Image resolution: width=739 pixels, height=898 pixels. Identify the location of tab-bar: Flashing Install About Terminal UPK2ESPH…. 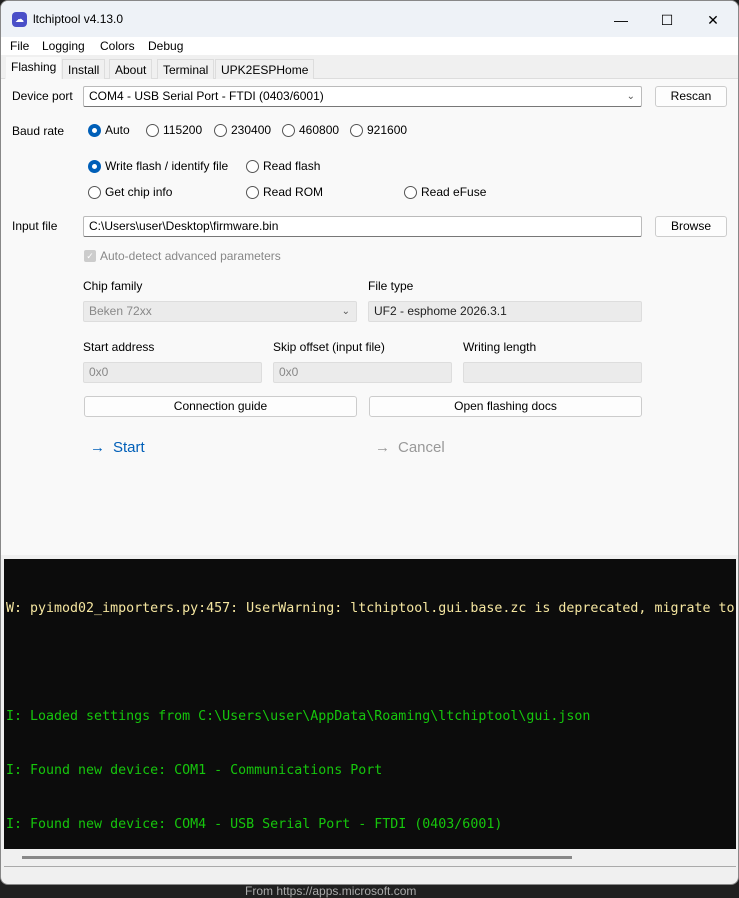
(369, 67).